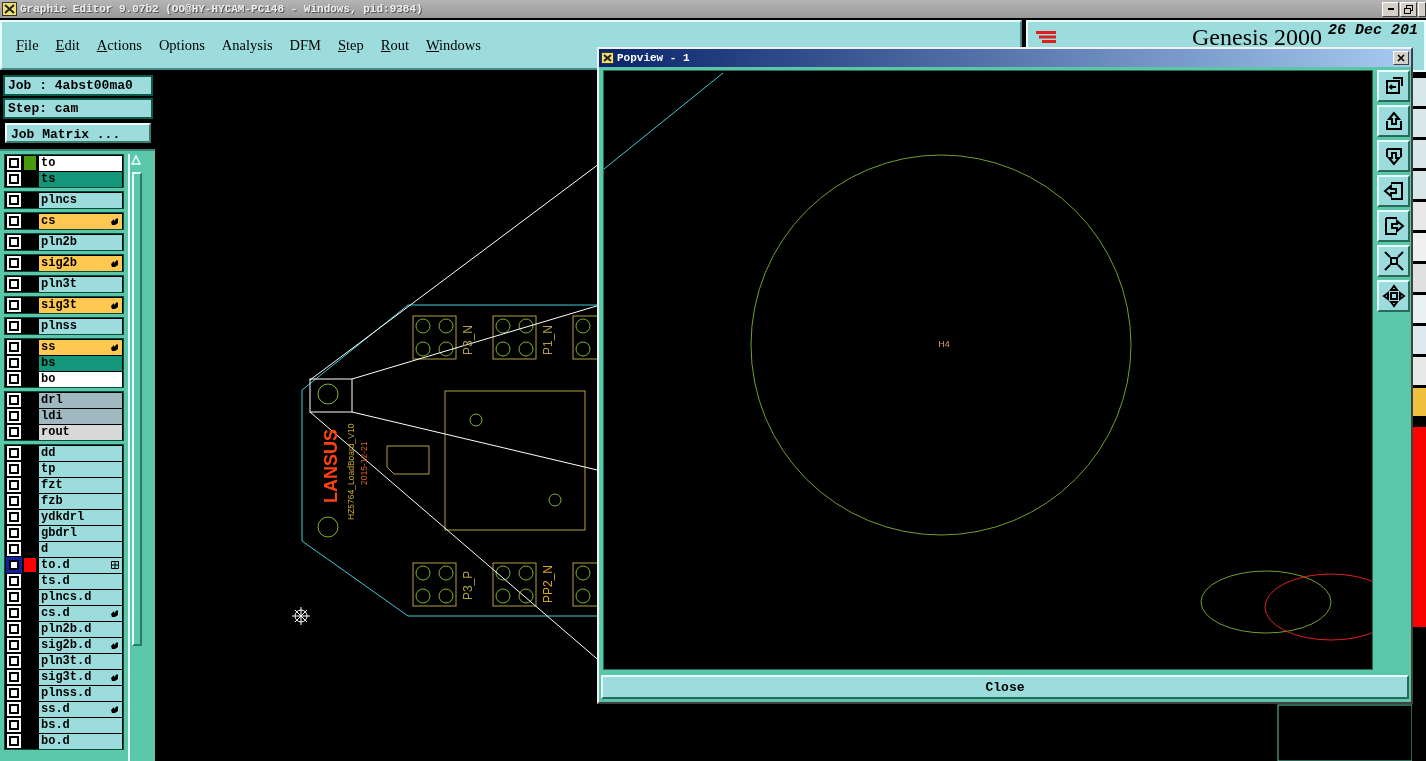 This screenshot has height=761, width=1426. Describe the element at coordinates (1005, 687) in the screenshot. I see `close-button: Close` at that location.